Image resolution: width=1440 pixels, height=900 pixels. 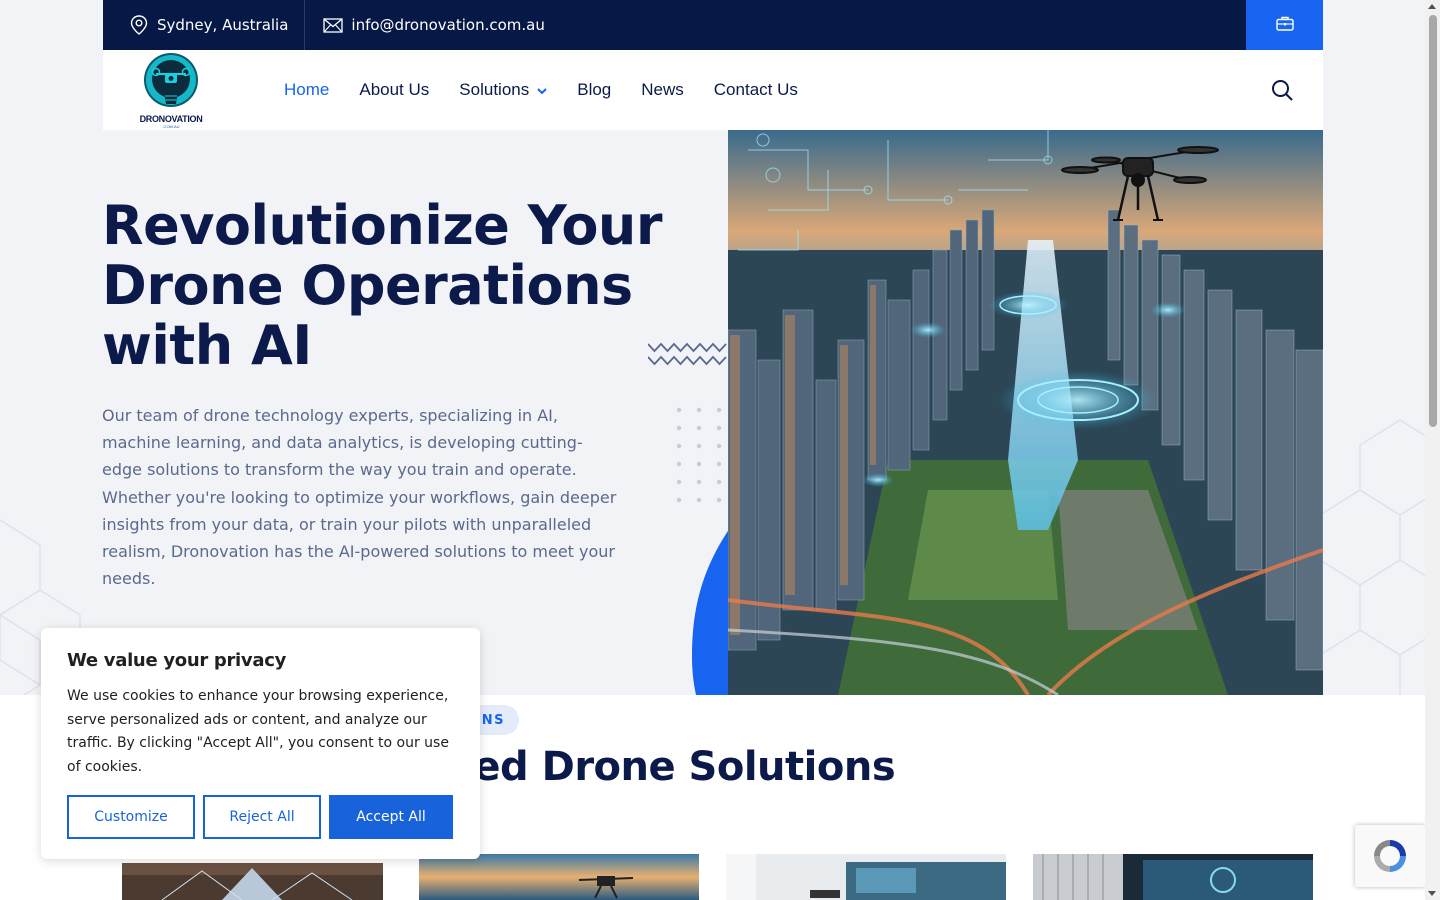 What do you see at coordinates (756, 90) in the screenshot?
I see `nav-item-contact-us: Contact Us` at bounding box center [756, 90].